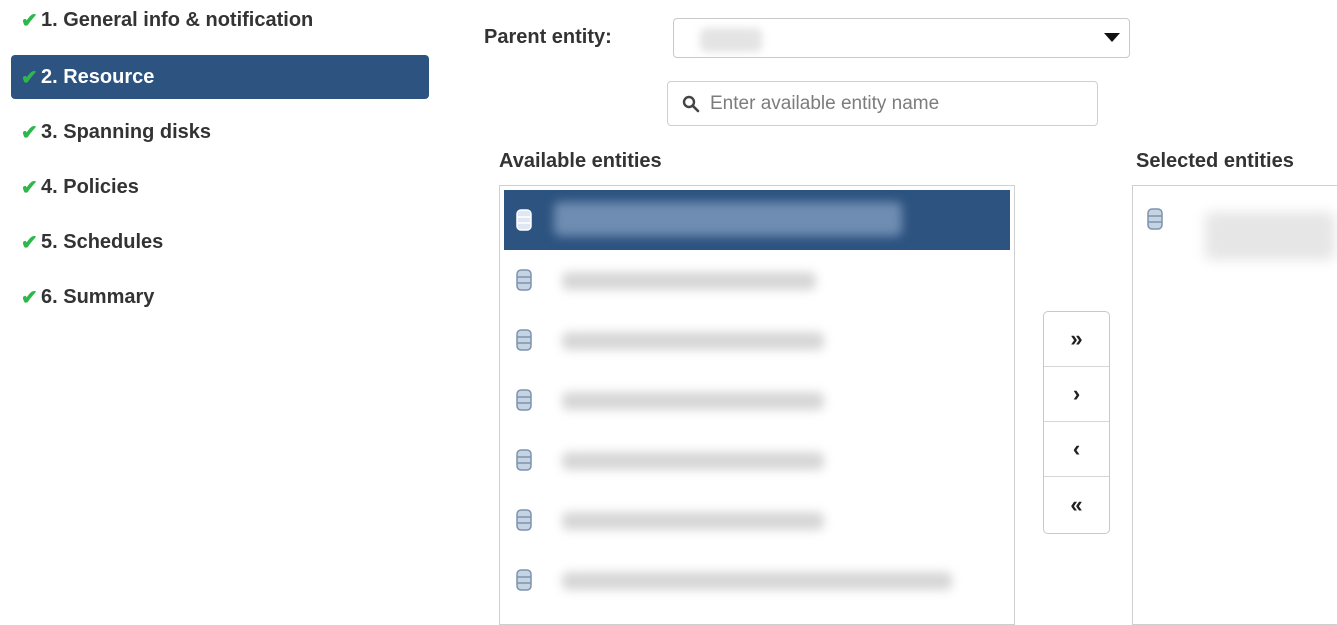 The height and width of the screenshot is (625, 1337). What do you see at coordinates (220, 297) in the screenshot?
I see `step-summary: ✔ 6. Summary` at bounding box center [220, 297].